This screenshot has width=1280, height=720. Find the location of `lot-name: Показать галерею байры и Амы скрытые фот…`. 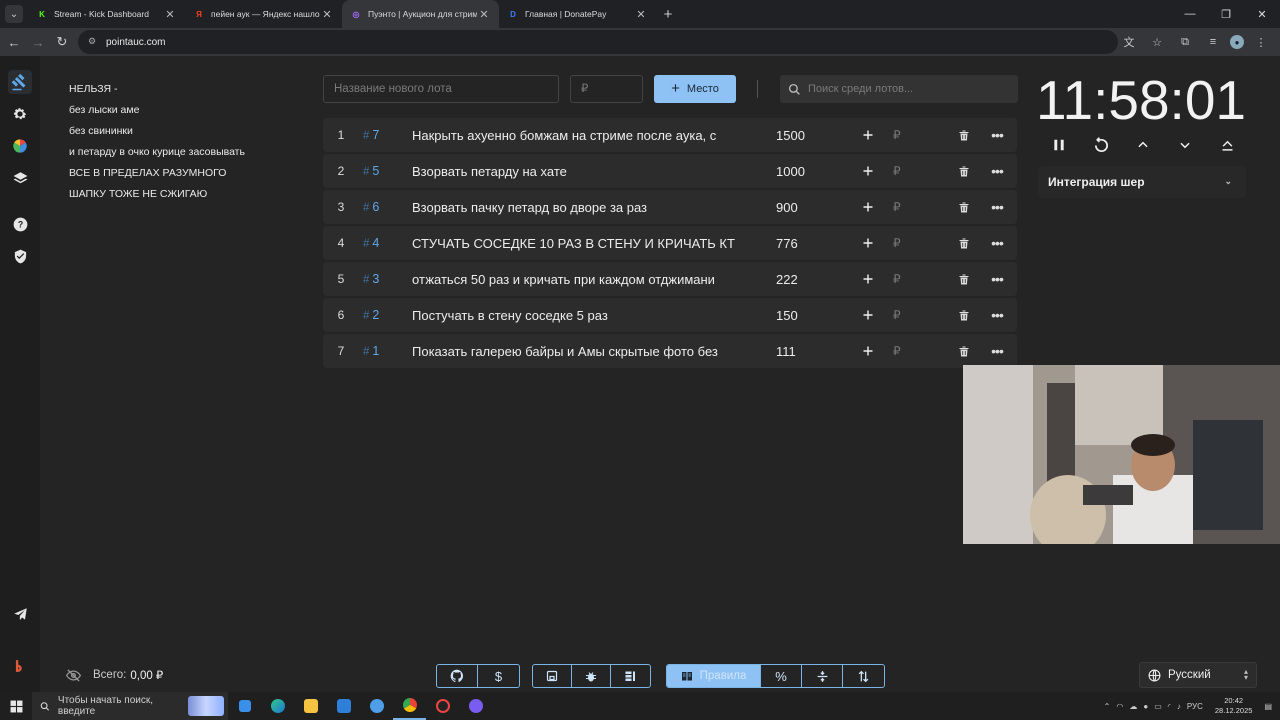

lot-name: Показать галерею байры и Амы скрытые фот… is located at coordinates (579, 351).